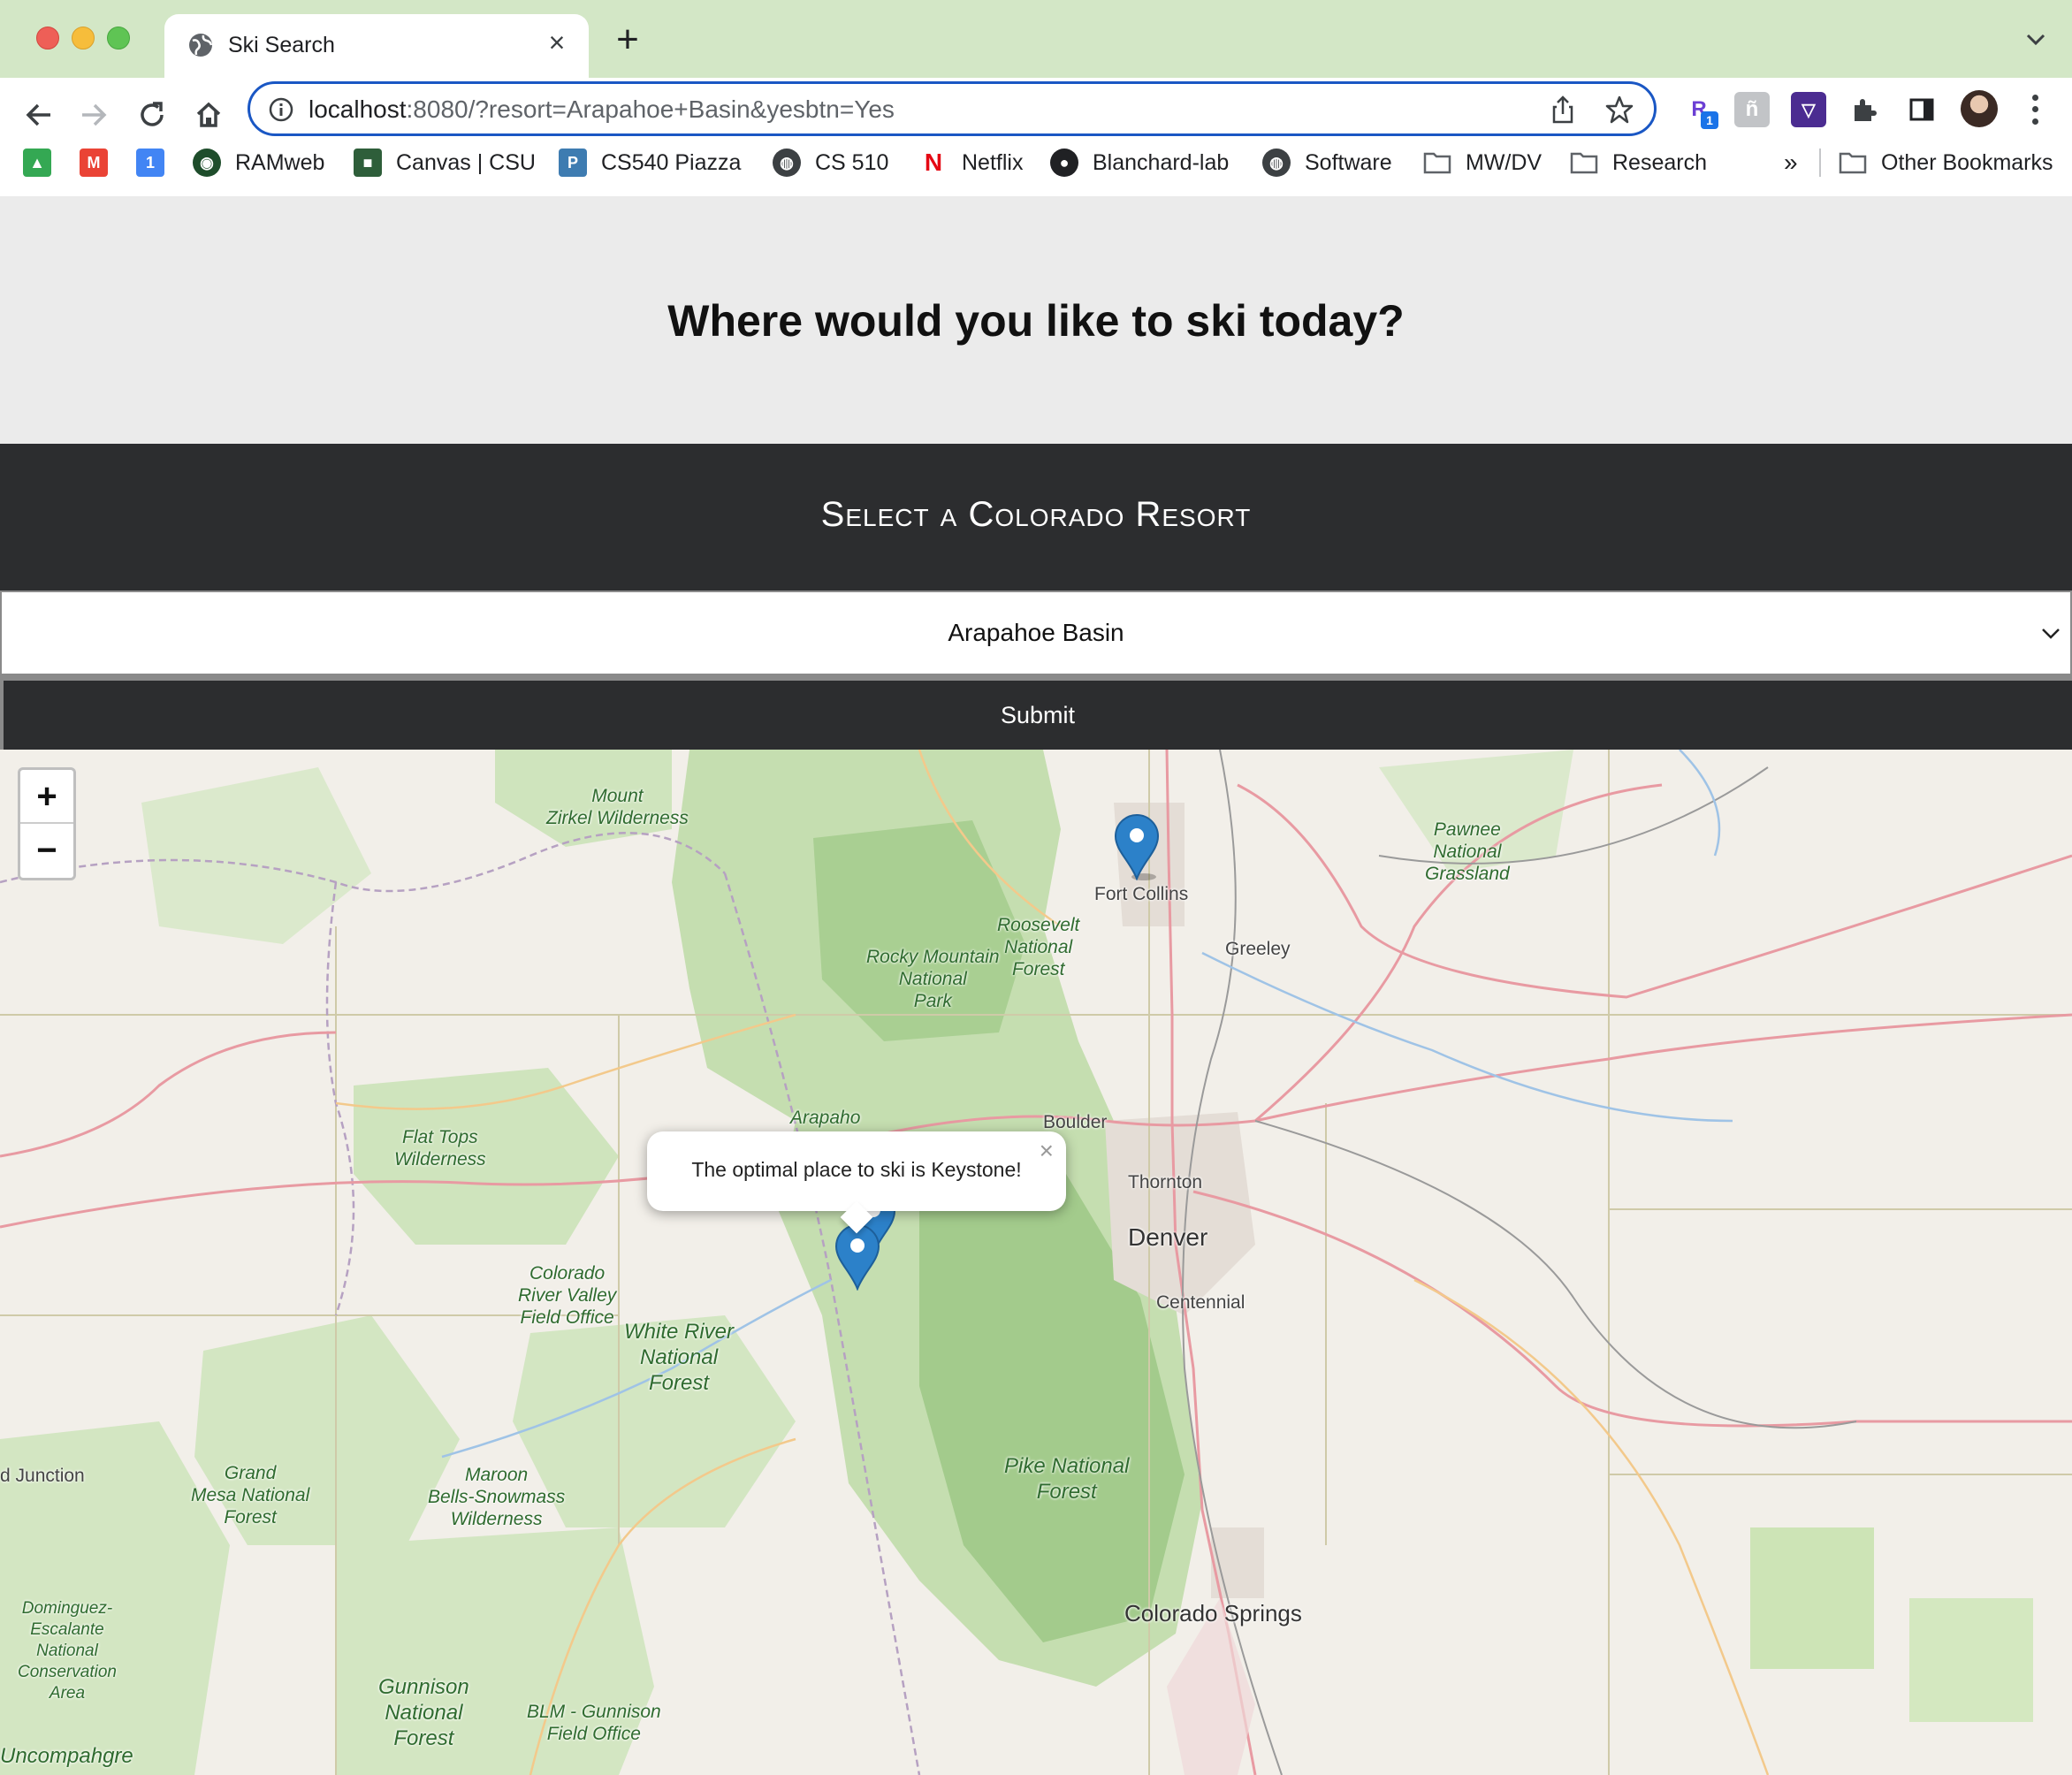 This screenshot has width=2072, height=1775. I want to click on new-tab-button: +, so click(627, 39).